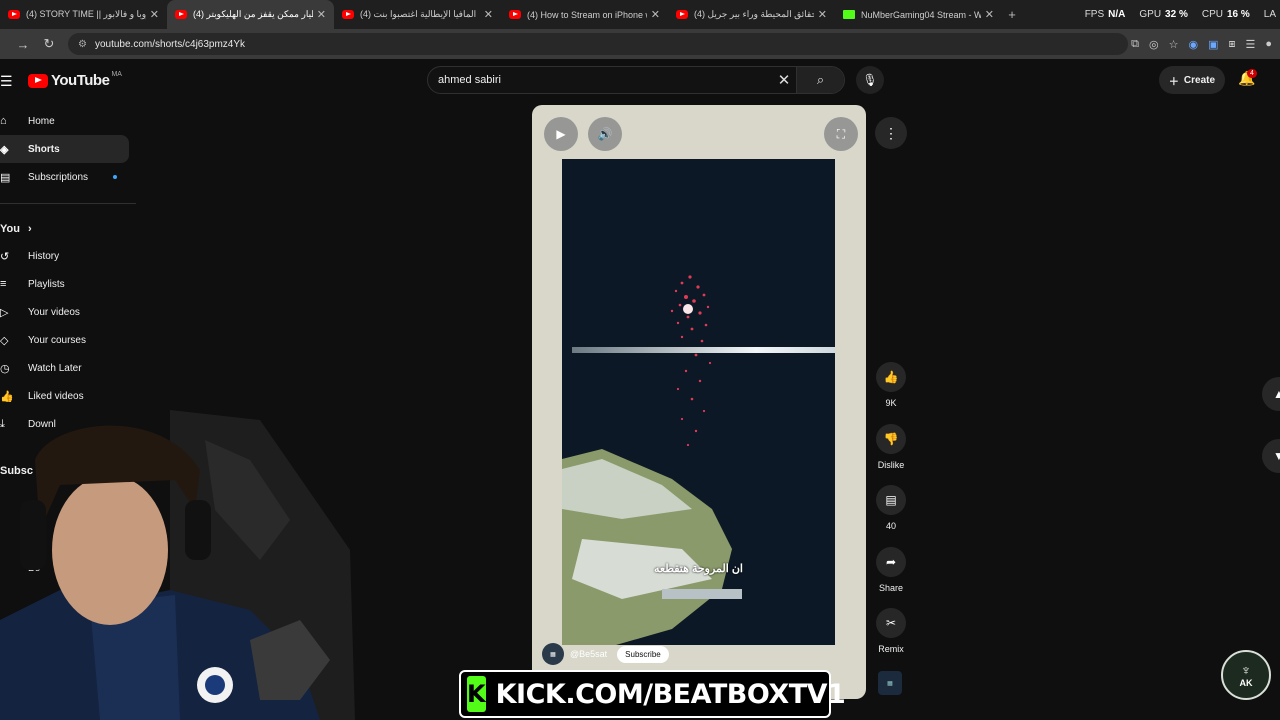  I want to click on remix-action: ✂ Remix, so click(891, 639).